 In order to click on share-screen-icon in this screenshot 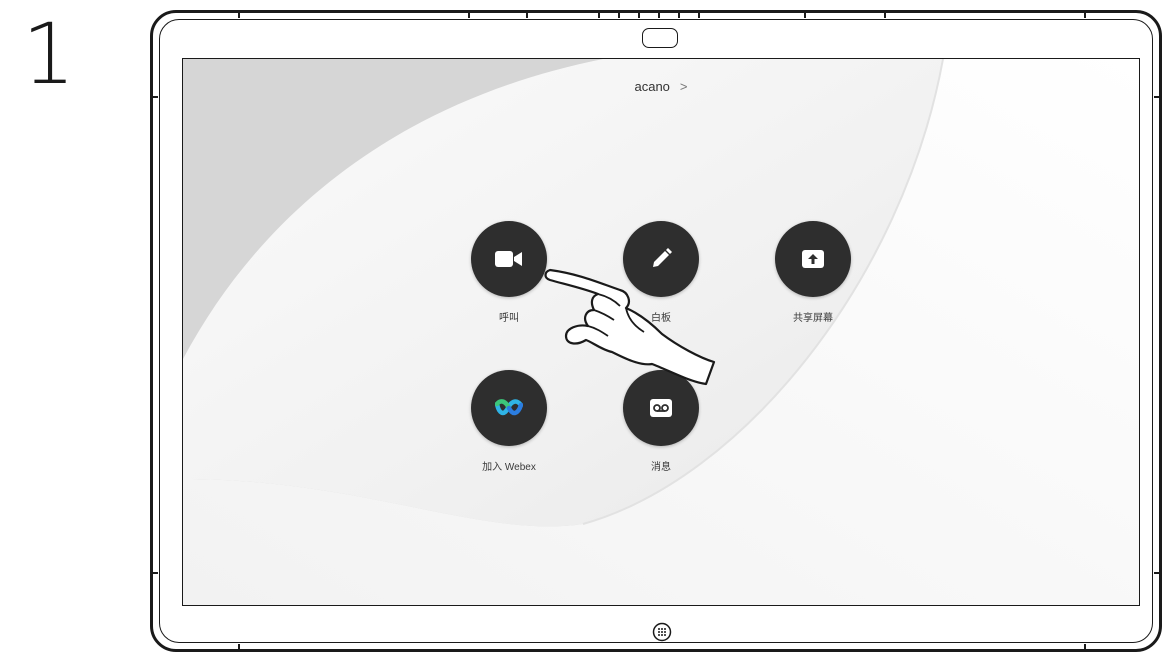, I will do `click(813, 259)`.